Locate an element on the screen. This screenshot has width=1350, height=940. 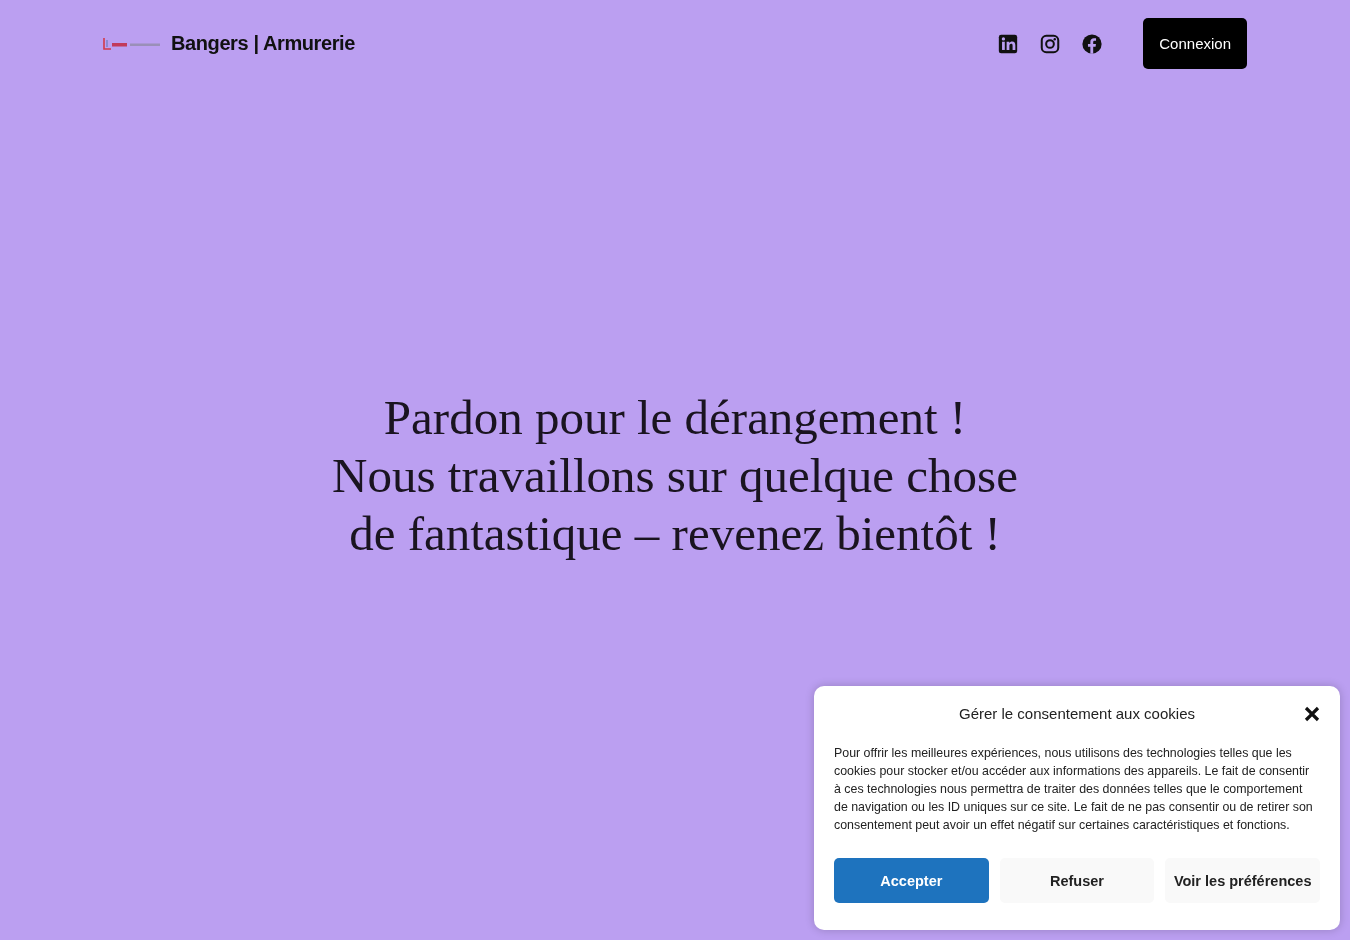
close-button is located at coordinates (1312, 714).